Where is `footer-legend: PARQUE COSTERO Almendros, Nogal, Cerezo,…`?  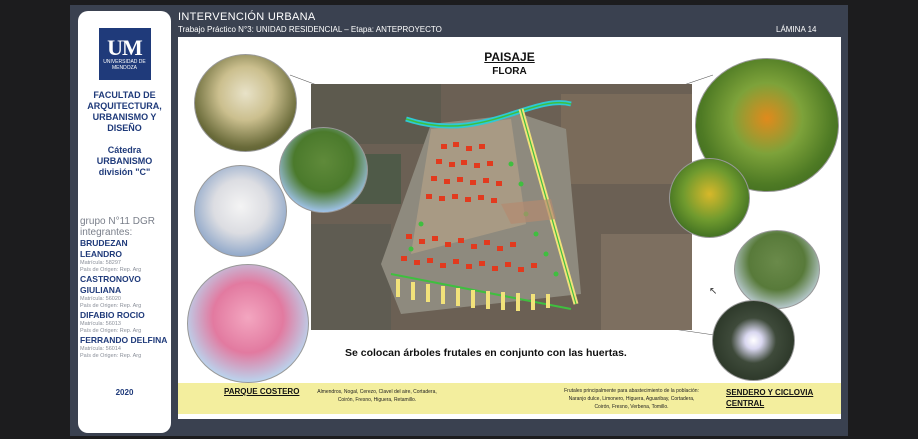
footer-legend: PARQUE COSTERO Almendros, Nogal, Cerezo,… is located at coordinates (509, 398).